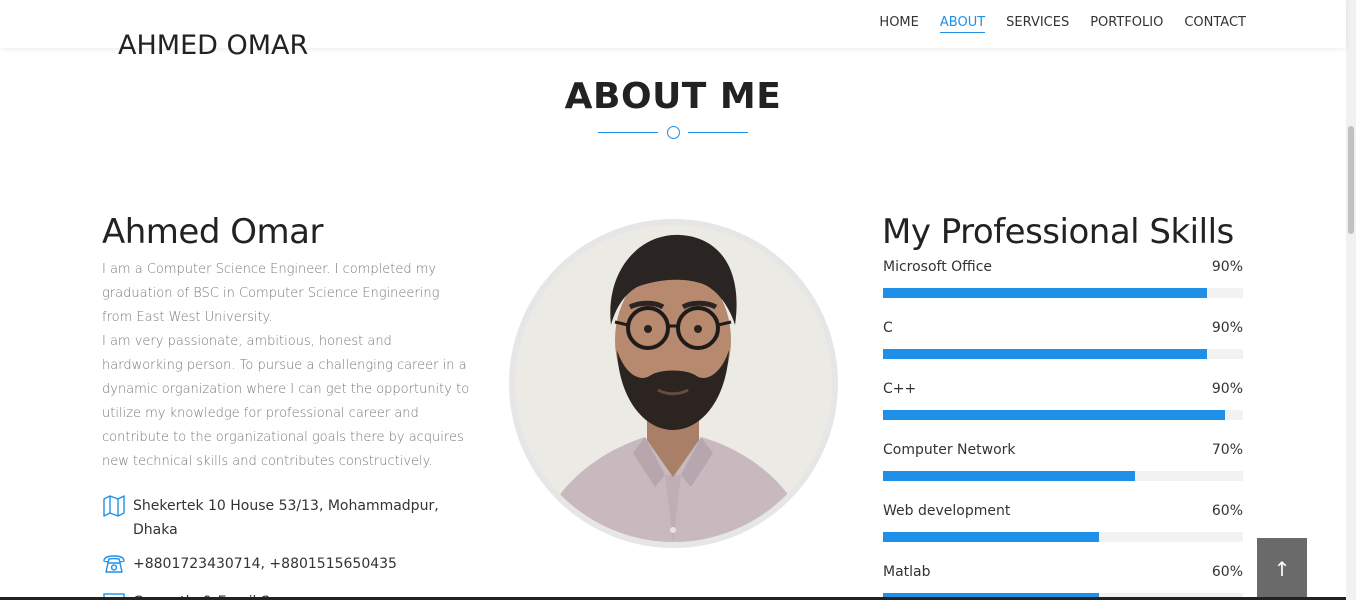 The height and width of the screenshot is (600, 1356). Describe the element at coordinates (213, 45) in the screenshot. I see `brand-logo: AHMED OMAR` at that location.